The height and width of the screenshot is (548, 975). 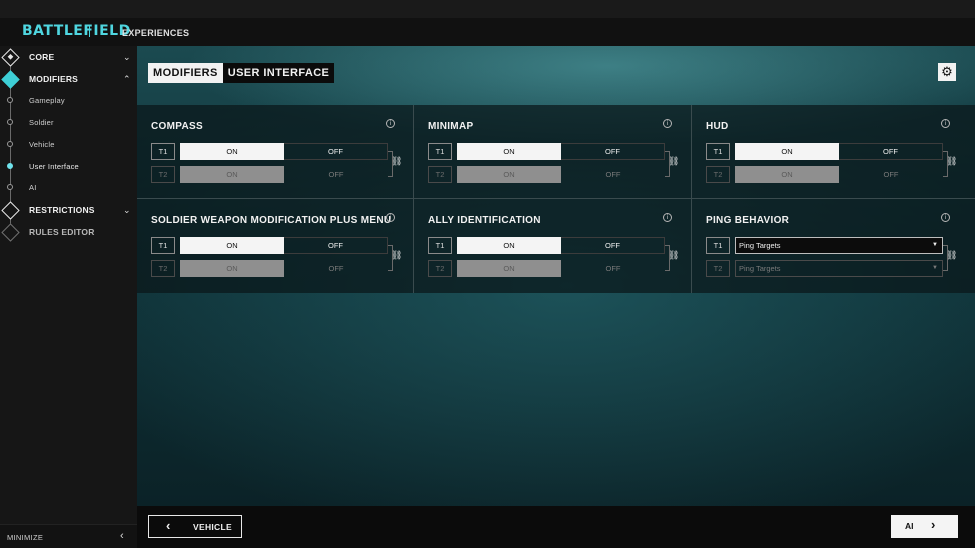 I want to click on card-title-hud: HUD, so click(x=717, y=126).